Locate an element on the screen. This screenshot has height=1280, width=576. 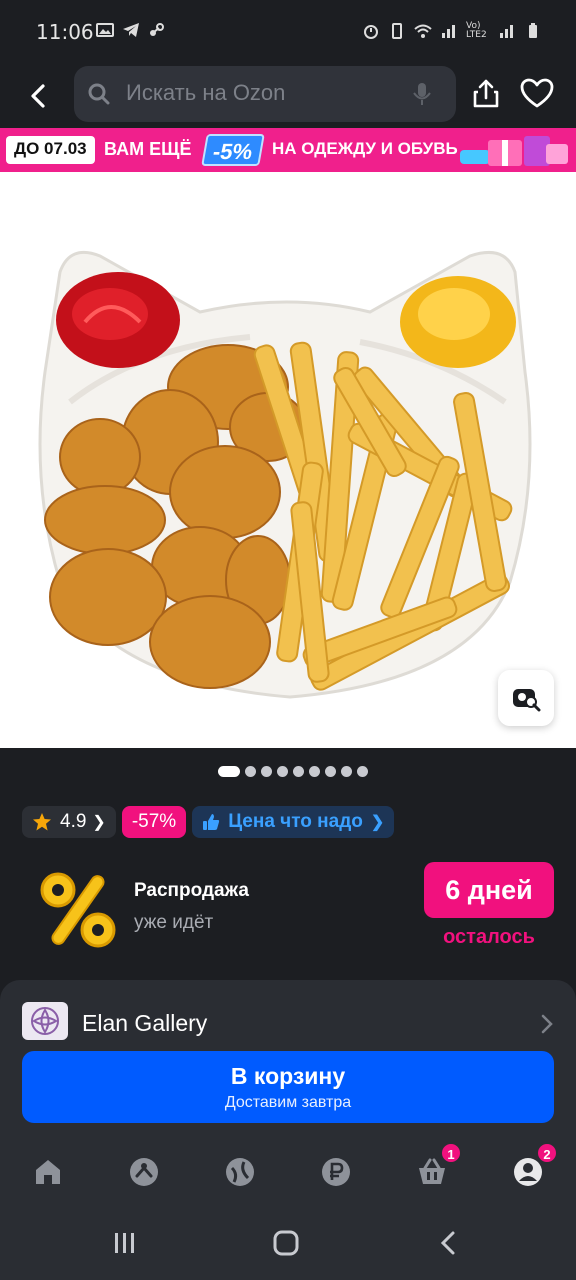
nav-cart: 1 is located at coordinates (439, 1165).